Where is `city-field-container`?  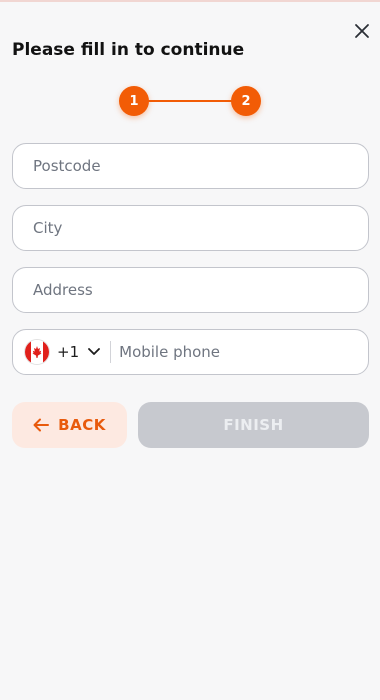
city-field-container is located at coordinates (190, 228).